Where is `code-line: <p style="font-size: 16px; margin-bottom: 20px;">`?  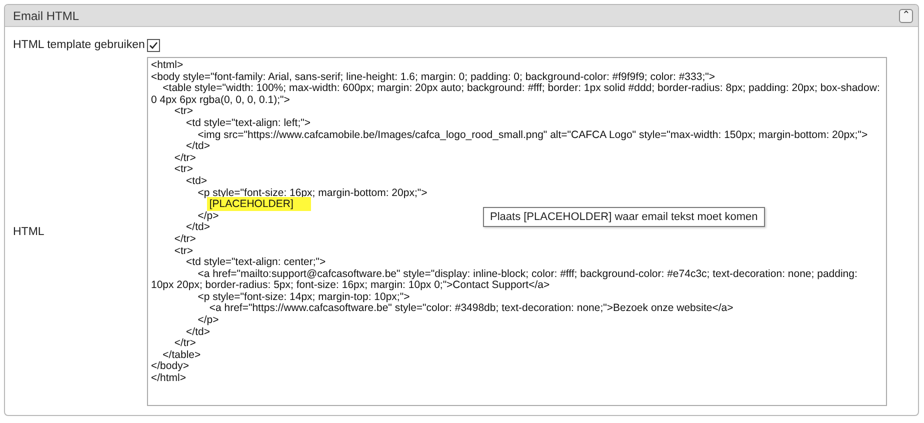
code-line: <p style="font-size: 16px; margin-bottom: 20px;"> is located at coordinates (312, 193).